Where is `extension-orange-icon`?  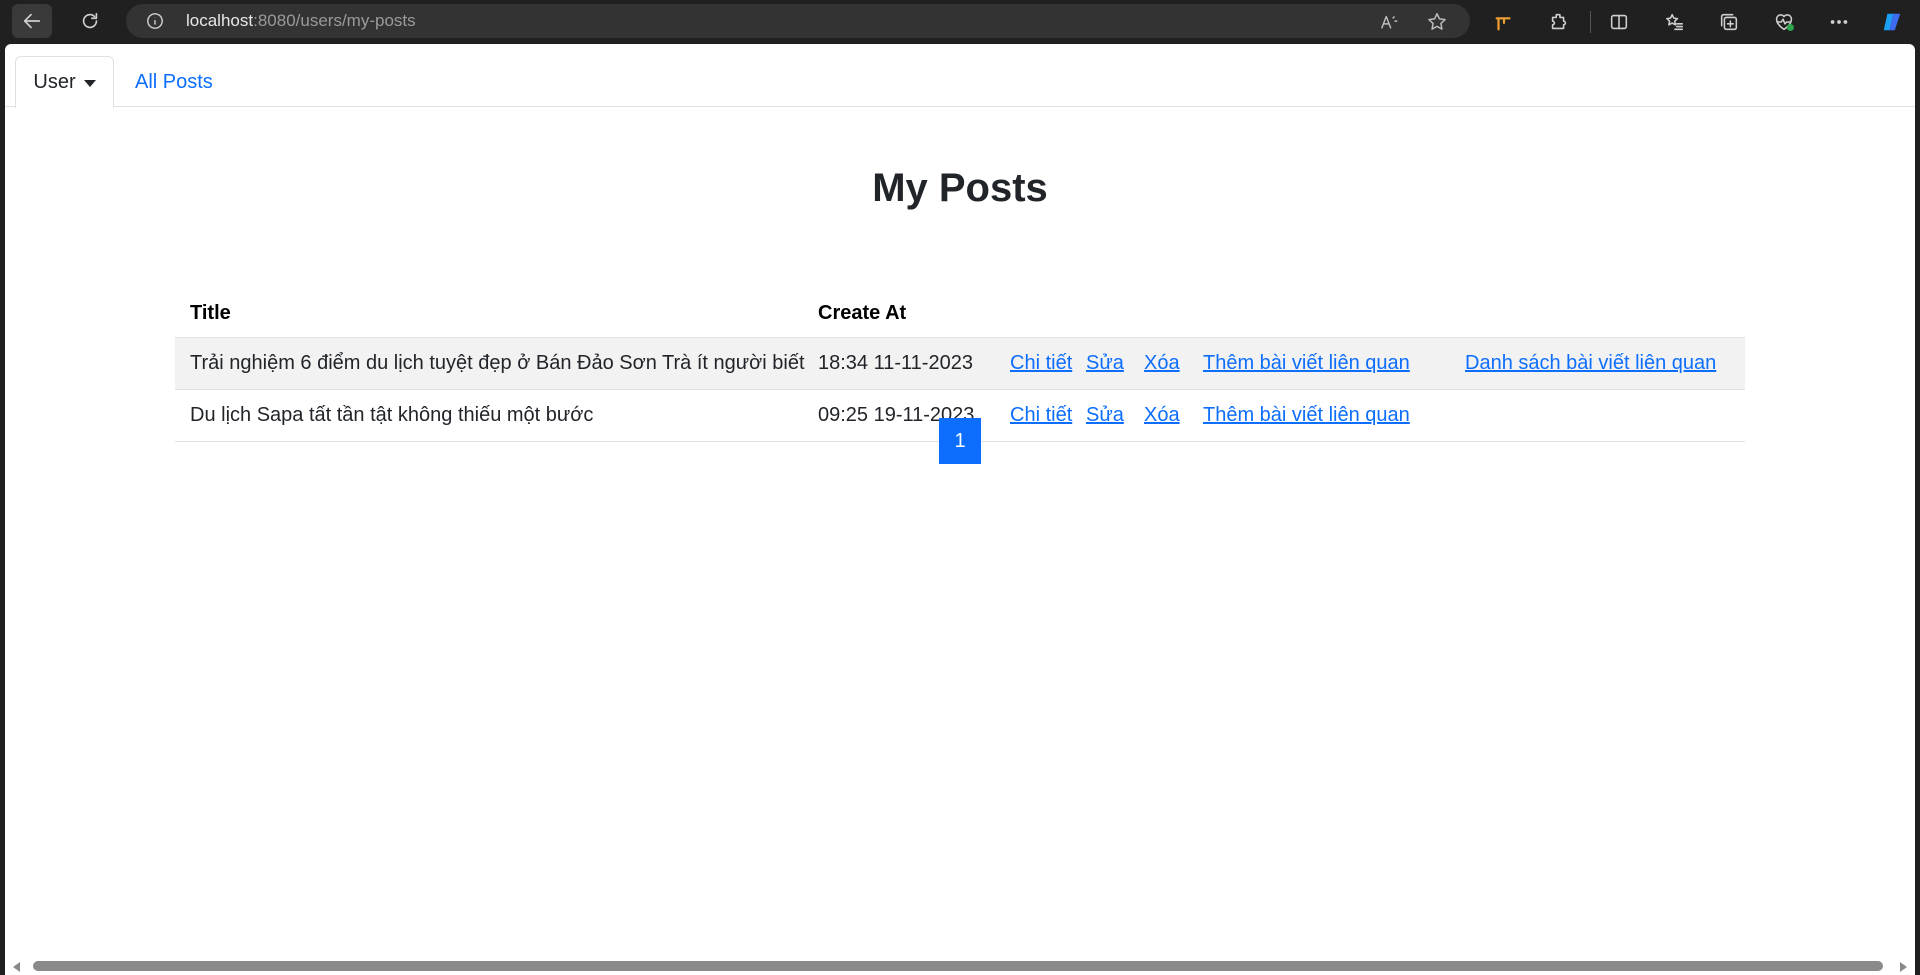
extension-orange-icon is located at coordinates (1504, 22).